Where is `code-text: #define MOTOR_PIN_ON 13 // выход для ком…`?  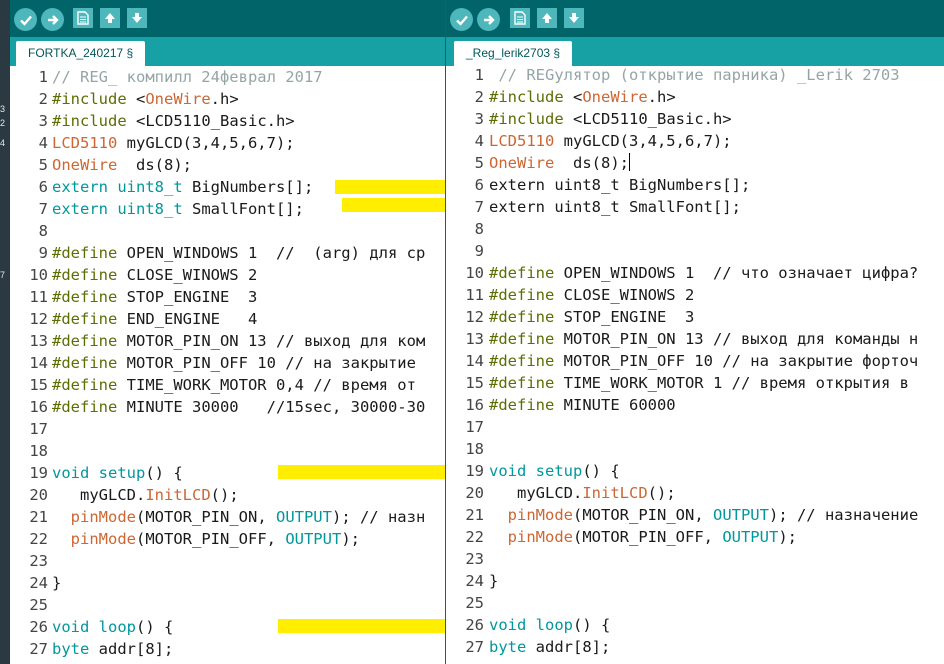 code-text: #define MOTOR_PIN_ON 13 // выход для ком… is located at coordinates (703, 339).